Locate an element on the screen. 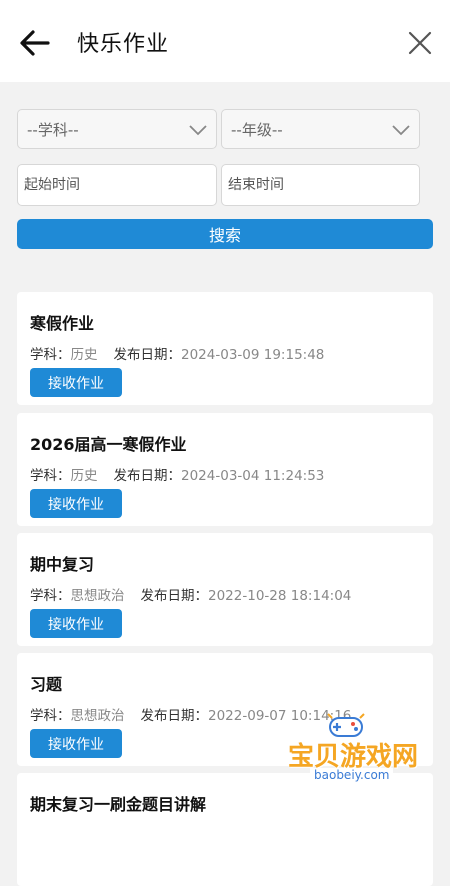  back-arrow-icon is located at coordinates (35, 43).